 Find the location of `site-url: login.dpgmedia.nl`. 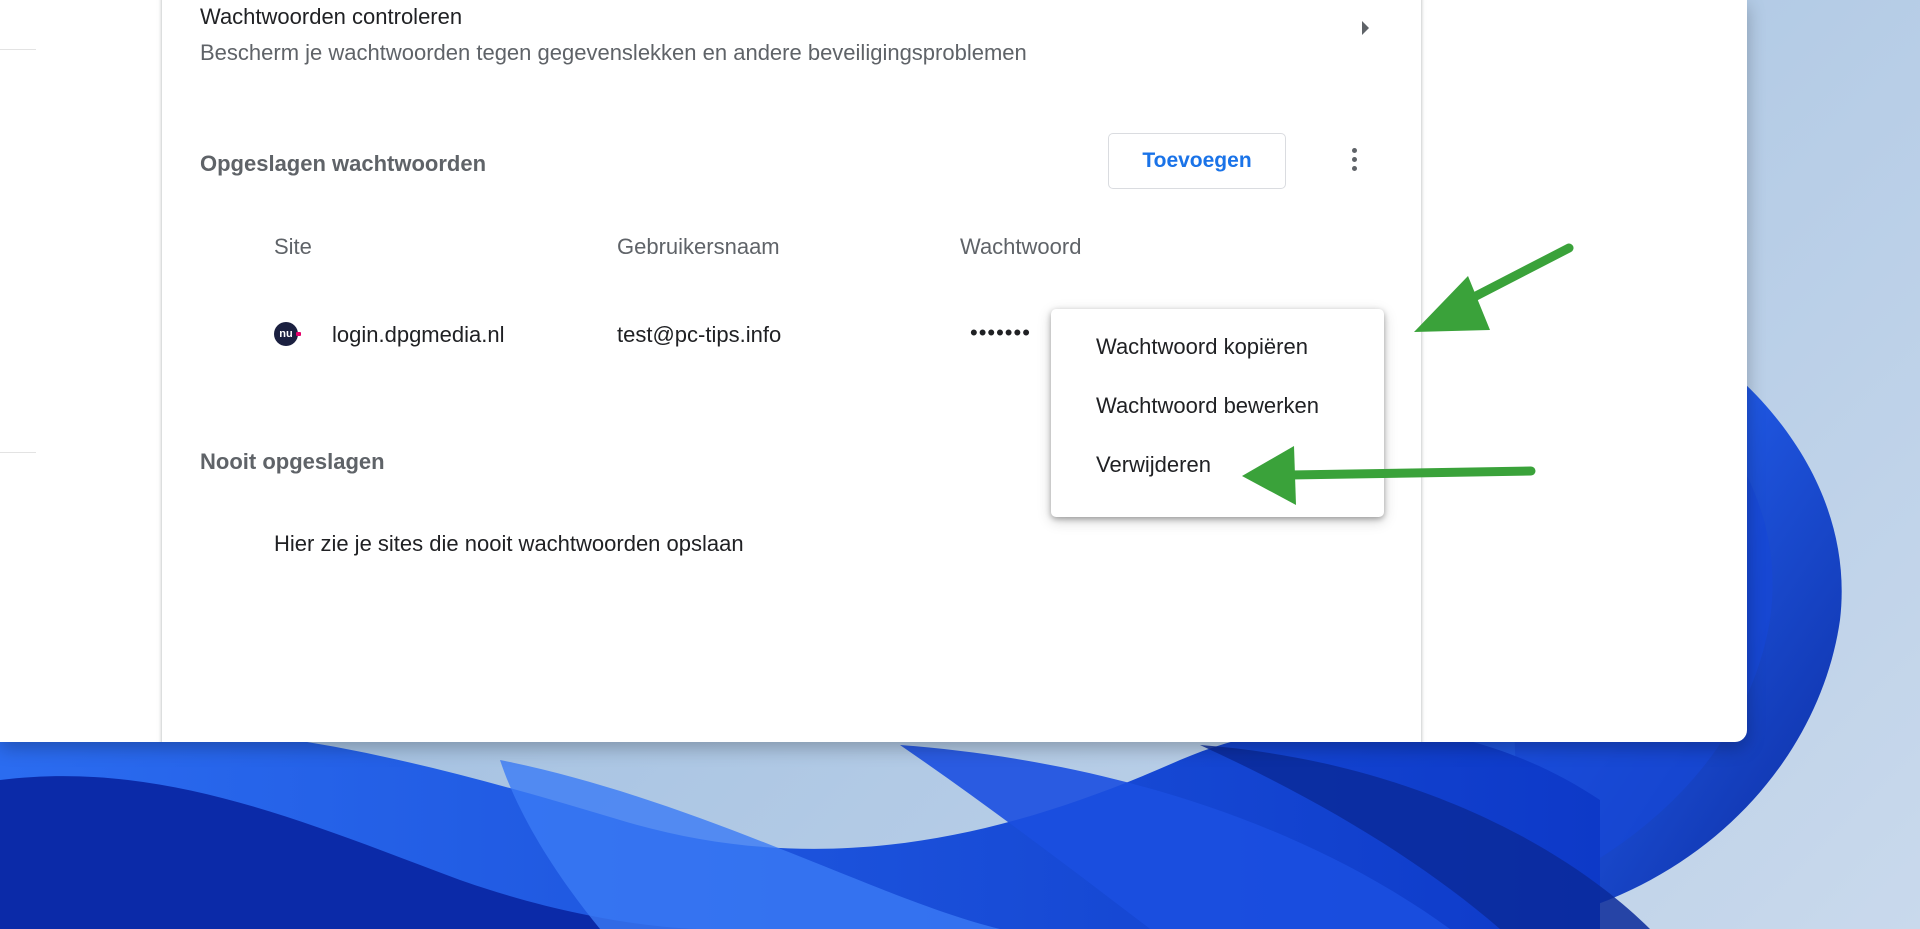

site-url: login.dpgmedia.nl is located at coordinates (418, 335).